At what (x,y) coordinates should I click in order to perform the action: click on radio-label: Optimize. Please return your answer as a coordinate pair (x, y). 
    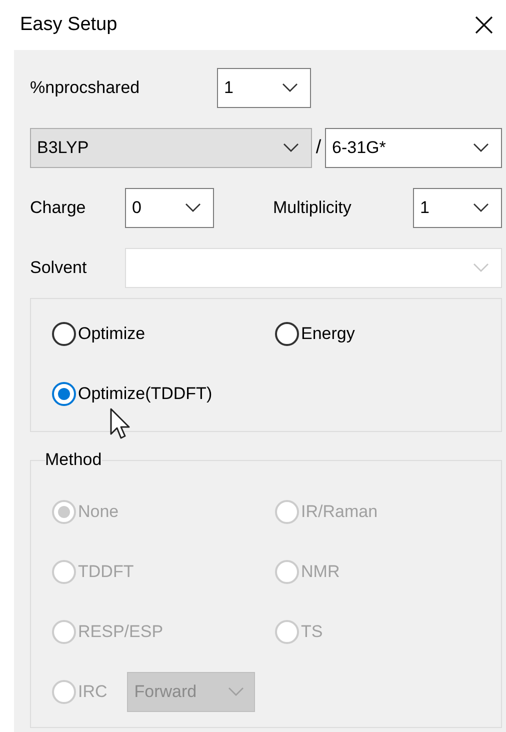
    Looking at the image, I should click on (112, 334).